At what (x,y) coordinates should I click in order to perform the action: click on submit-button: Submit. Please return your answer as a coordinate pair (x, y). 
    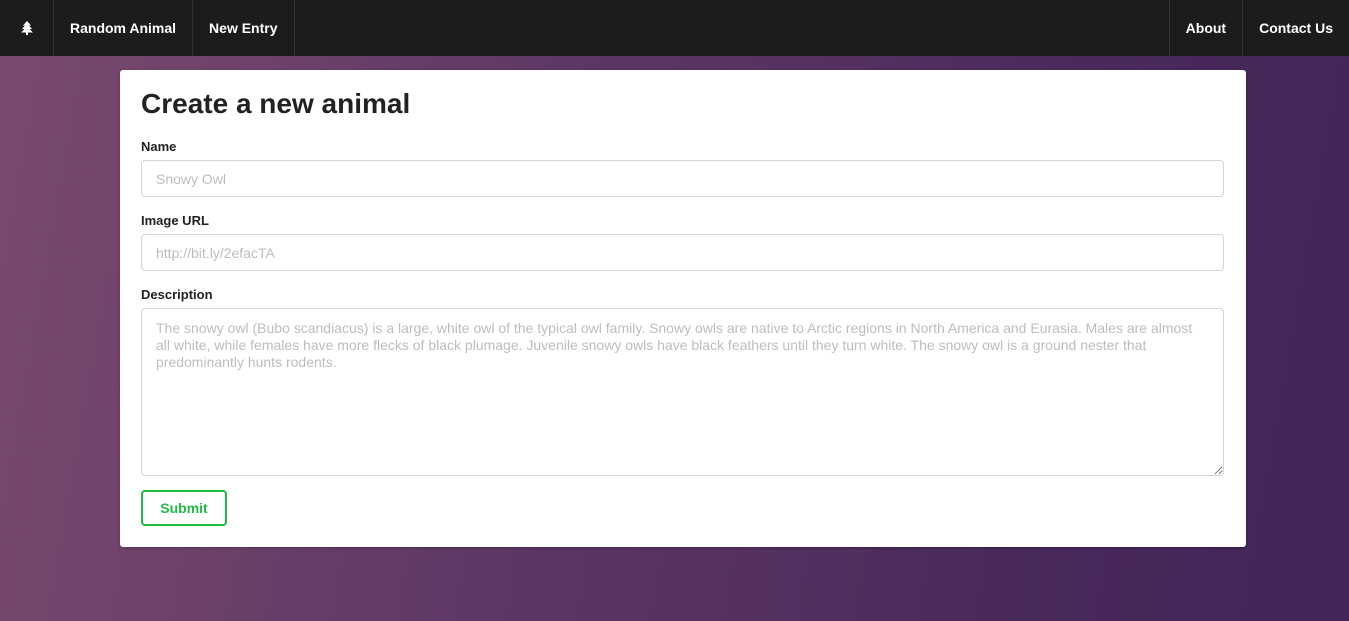
    Looking at the image, I should click on (184, 508).